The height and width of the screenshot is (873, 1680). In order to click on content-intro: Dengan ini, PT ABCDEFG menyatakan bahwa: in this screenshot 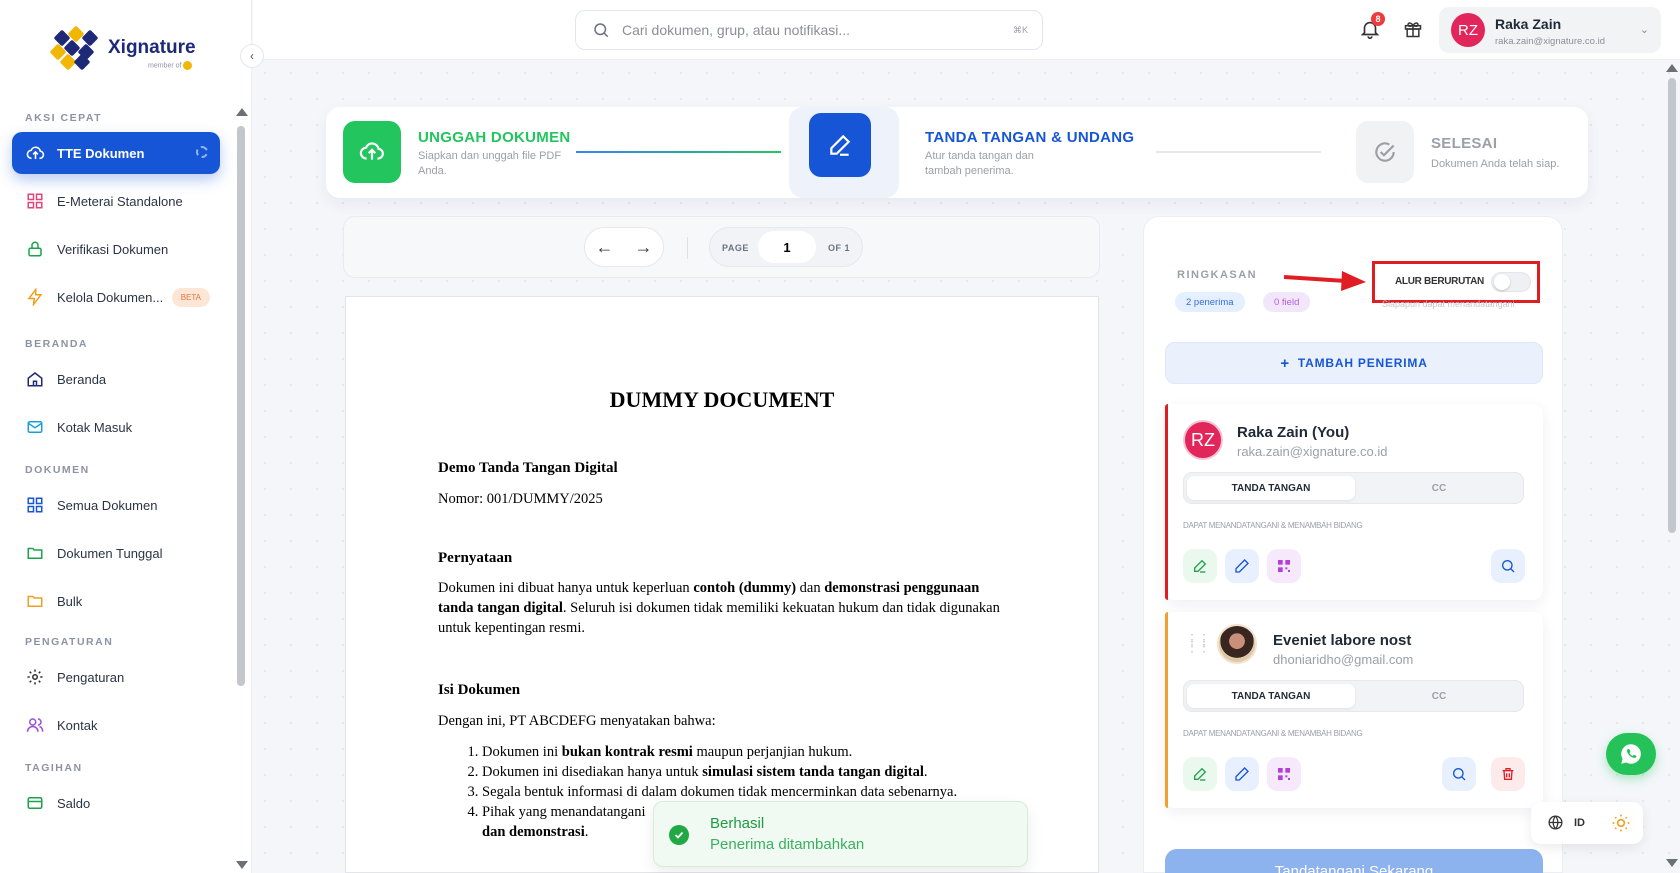, I will do `click(577, 721)`.